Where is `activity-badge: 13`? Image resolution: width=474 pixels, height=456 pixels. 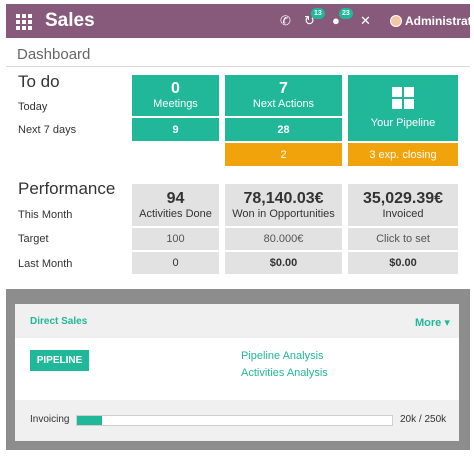 activity-badge: 13 is located at coordinates (318, 13).